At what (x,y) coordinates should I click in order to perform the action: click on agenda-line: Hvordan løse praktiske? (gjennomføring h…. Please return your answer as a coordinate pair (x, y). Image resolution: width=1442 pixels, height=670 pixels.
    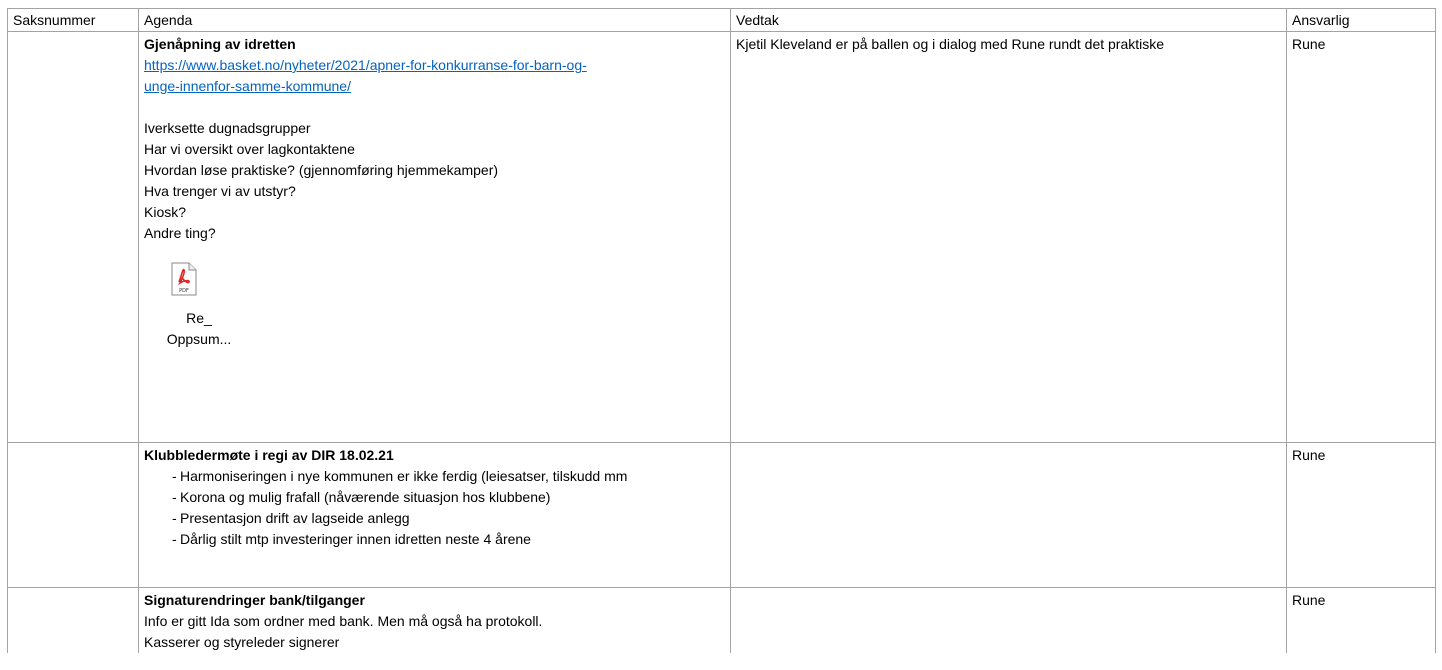
    Looking at the image, I should click on (321, 170).